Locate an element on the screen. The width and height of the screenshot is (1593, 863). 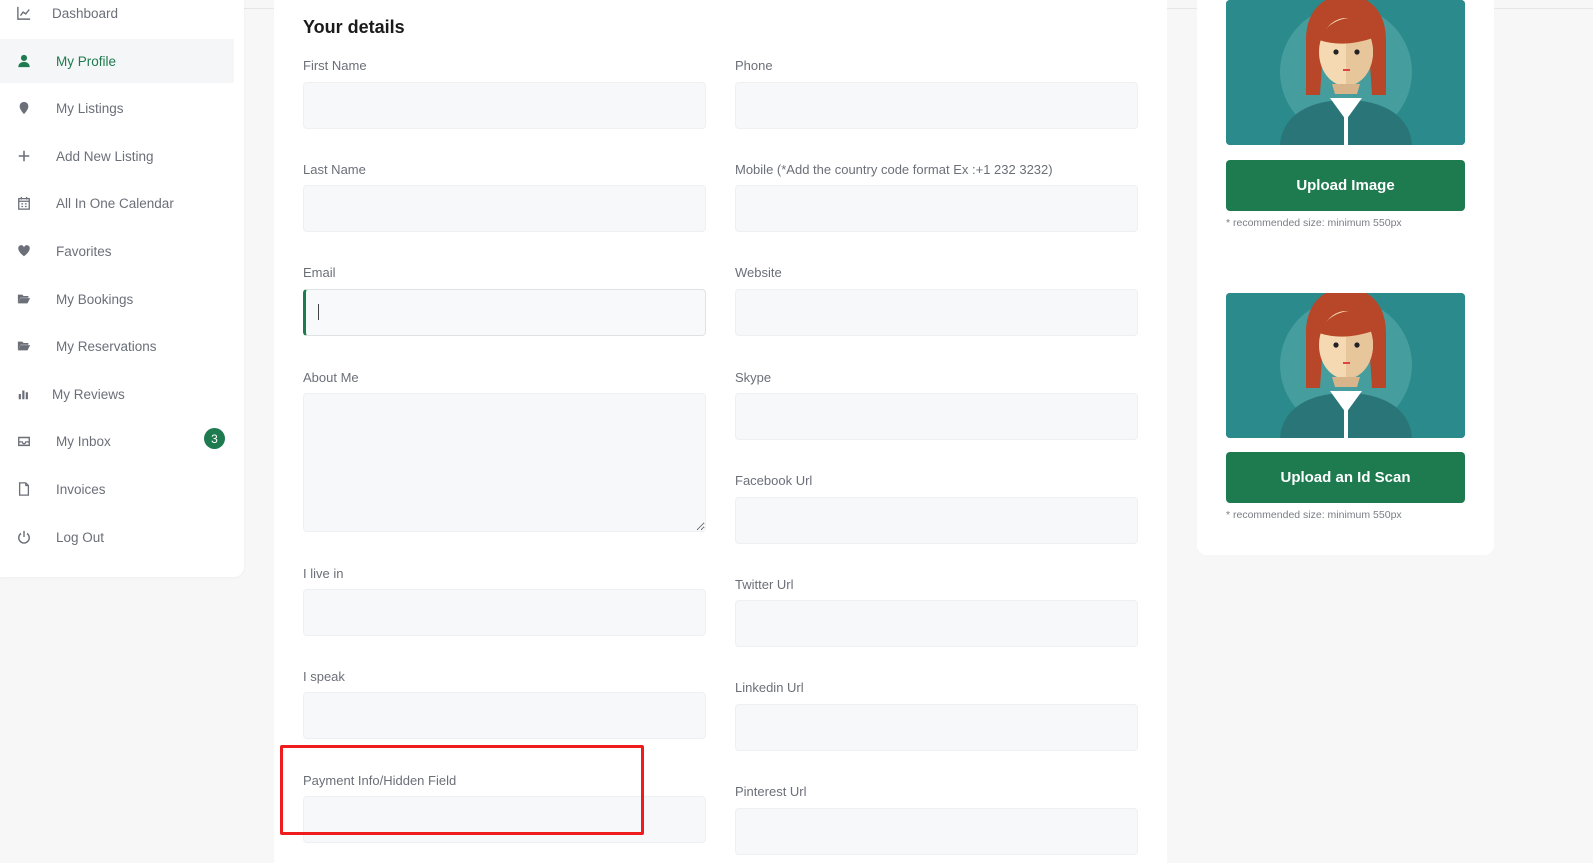
upload-id-scan-button: Upload an Id Scan is located at coordinates (1345, 477).